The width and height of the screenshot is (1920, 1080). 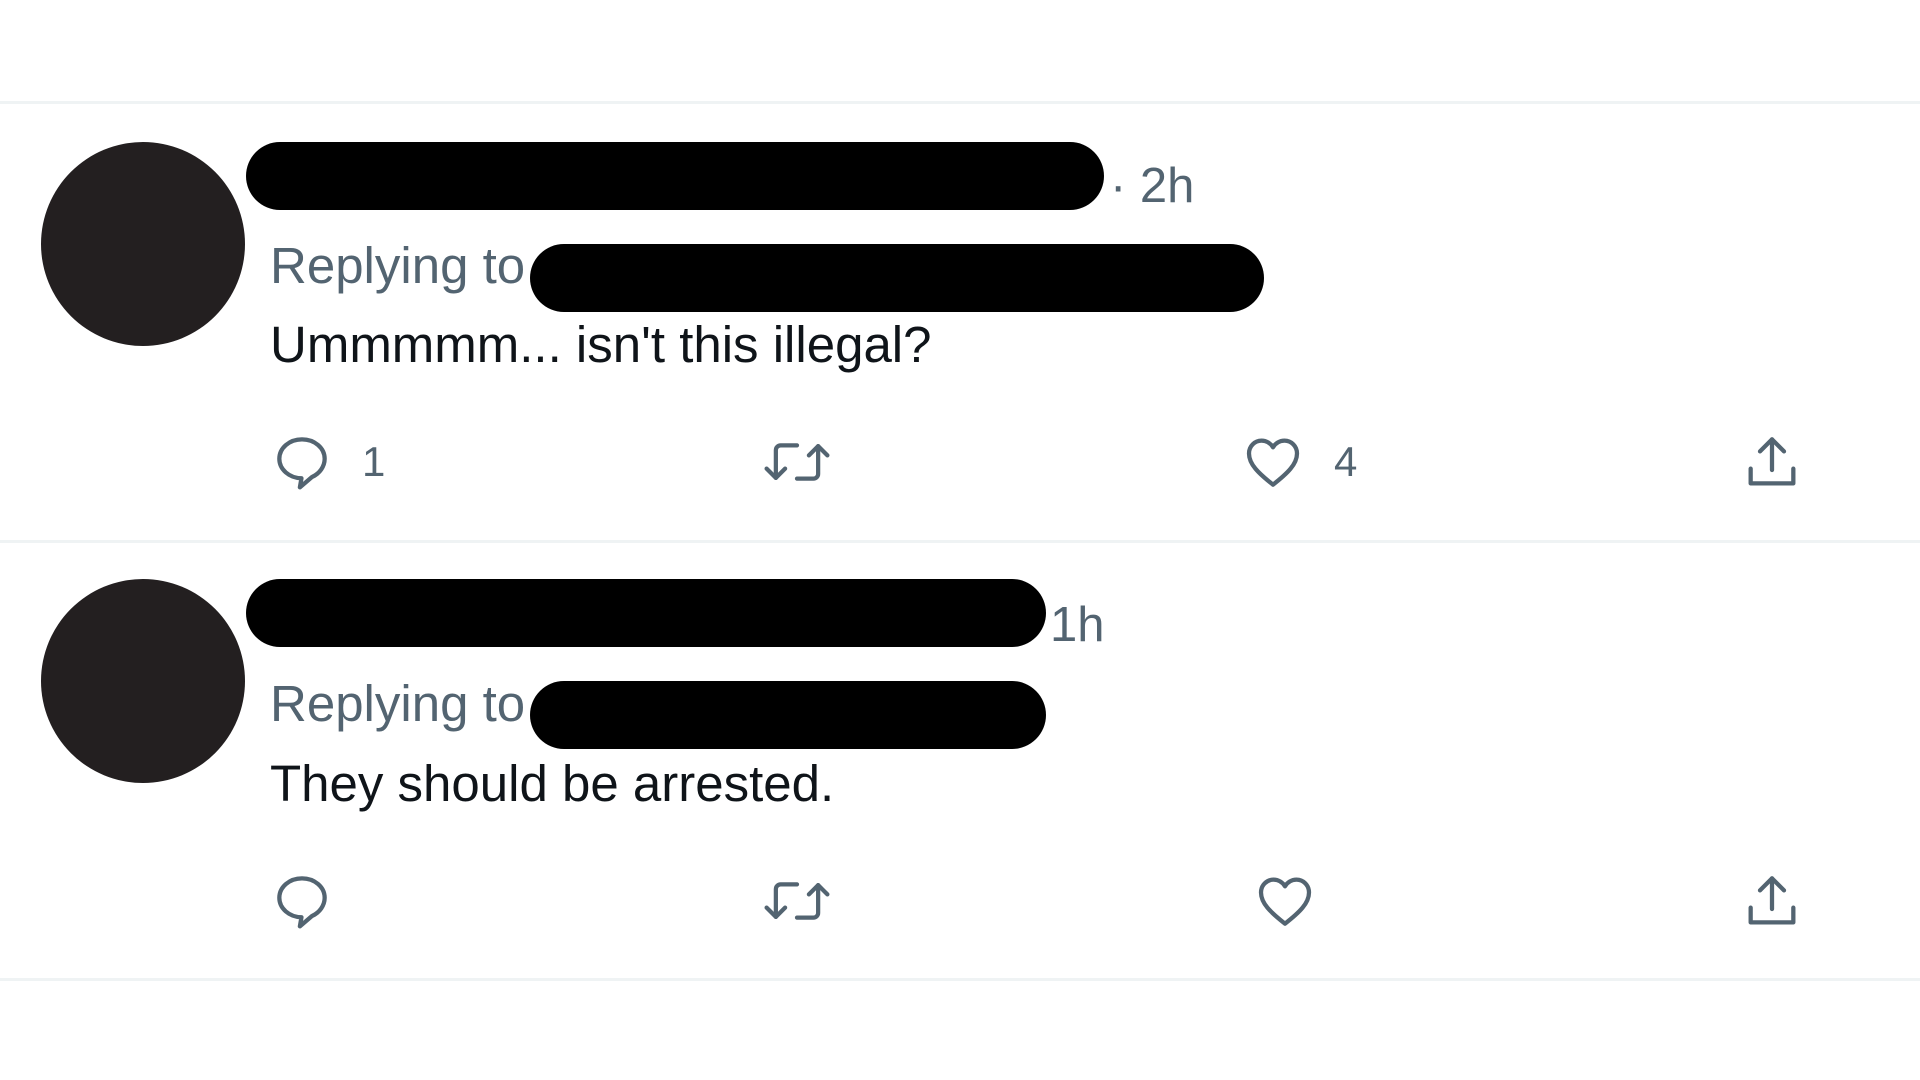 I want to click on reply-count: 1, so click(x=374, y=461).